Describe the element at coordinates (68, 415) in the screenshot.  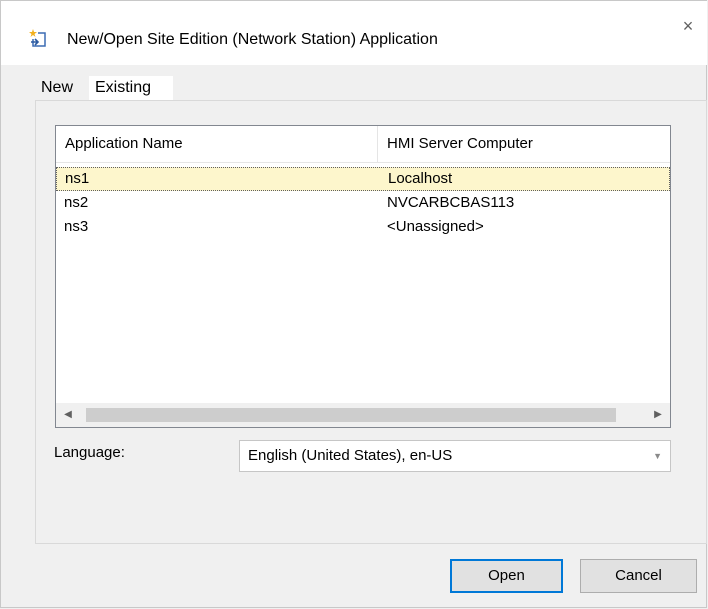
I see `scroll-left-icon: ◀` at that location.